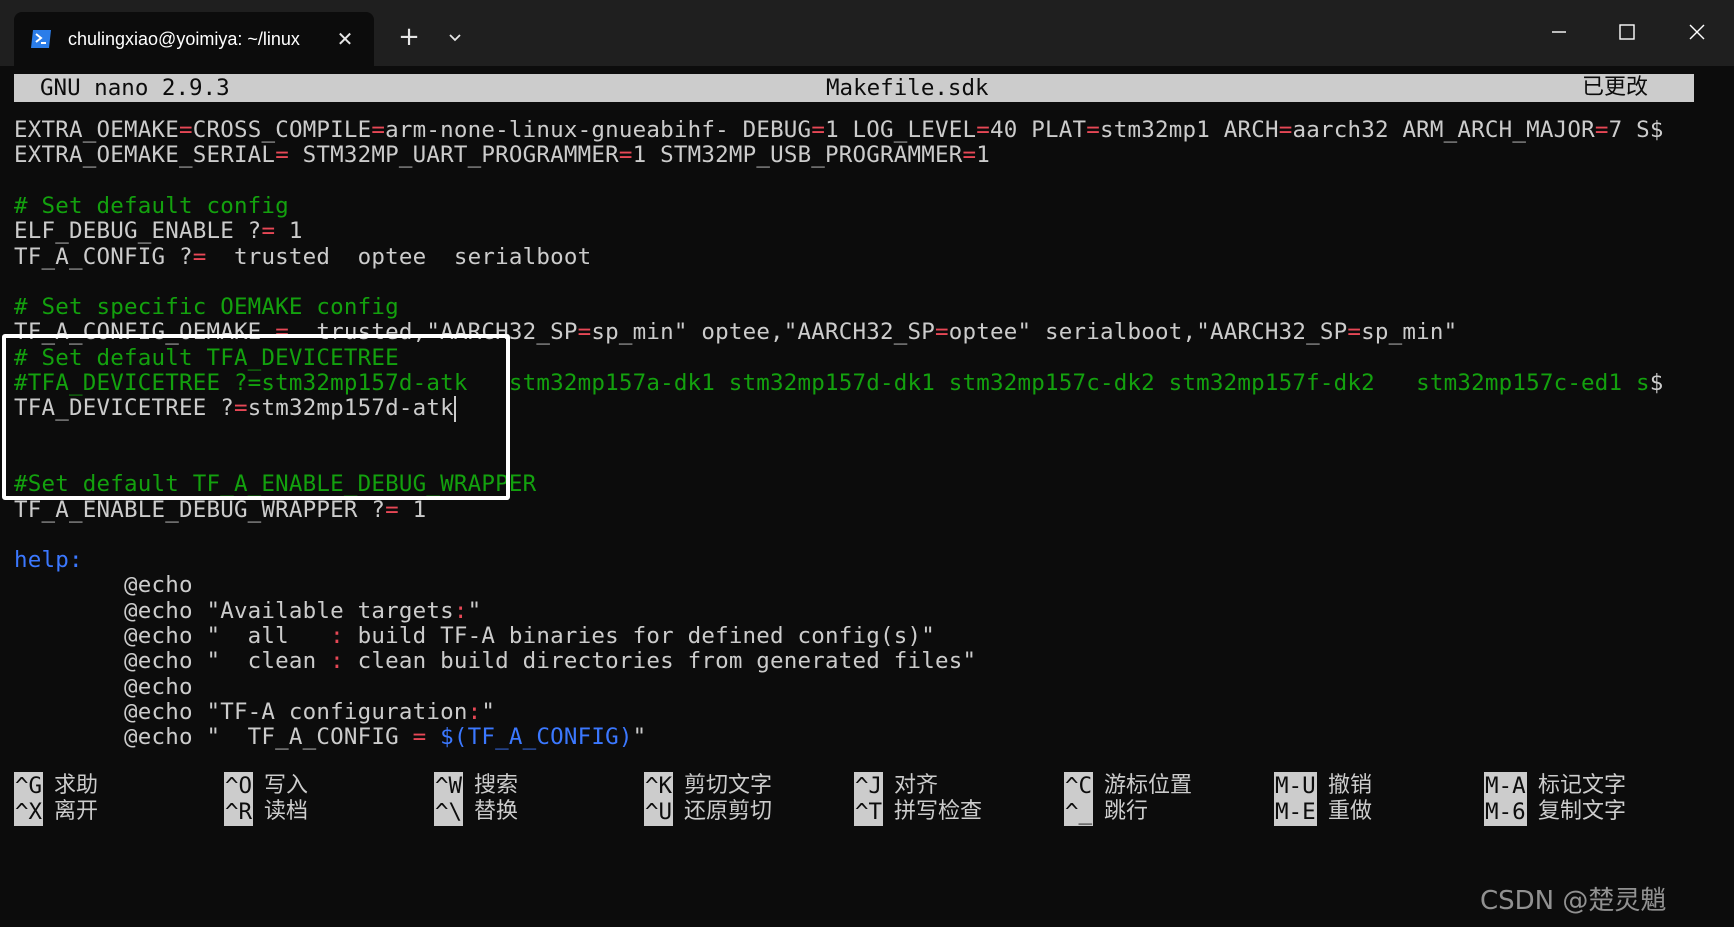 The width and height of the screenshot is (1734, 927). What do you see at coordinates (1038, 130) in the screenshot?
I see `code-token: 40 PLAT` at bounding box center [1038, 130].